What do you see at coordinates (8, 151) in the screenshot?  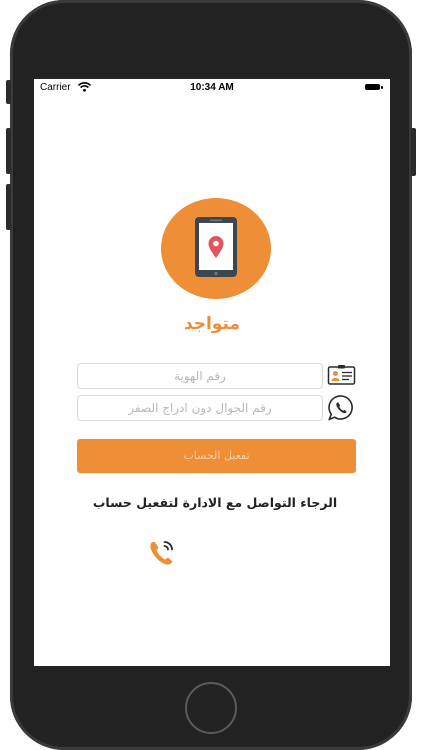 I see `volume-up-button` at bounding box center [8, 151].